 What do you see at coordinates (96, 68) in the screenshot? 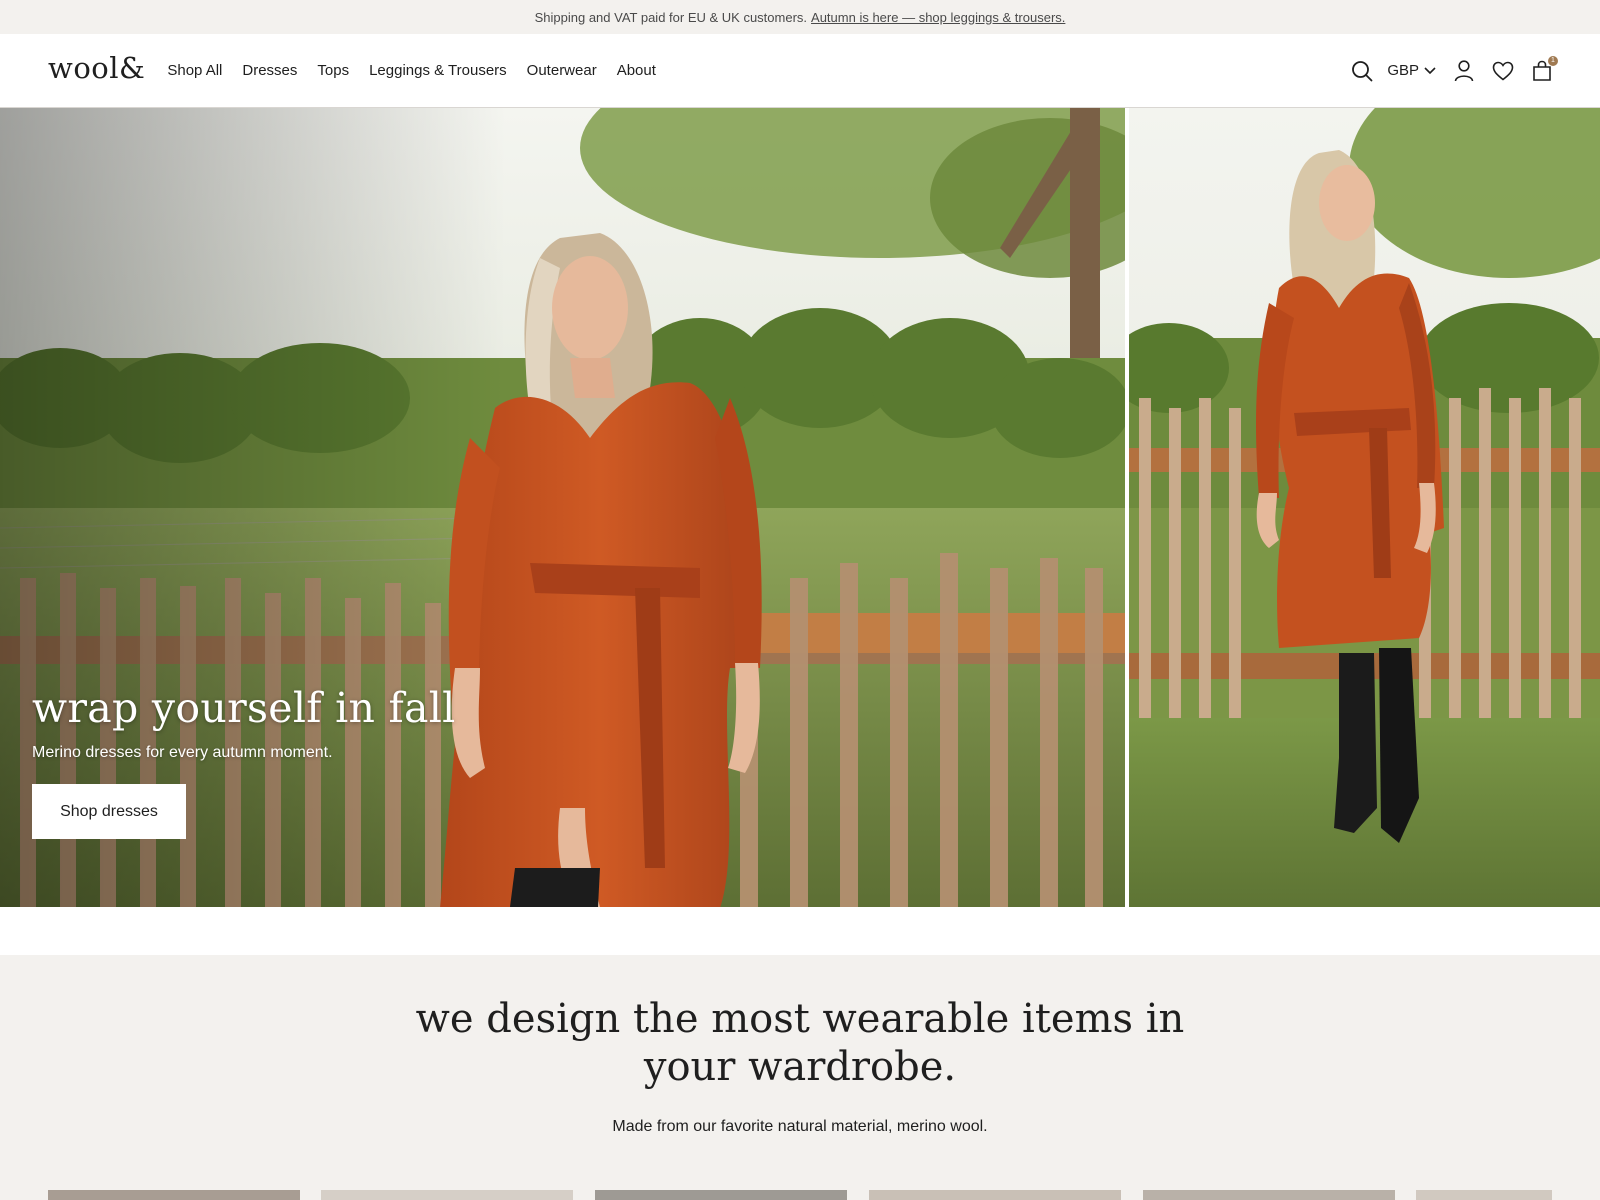
I see `logo: wool&` at bounding box center [96, 68].